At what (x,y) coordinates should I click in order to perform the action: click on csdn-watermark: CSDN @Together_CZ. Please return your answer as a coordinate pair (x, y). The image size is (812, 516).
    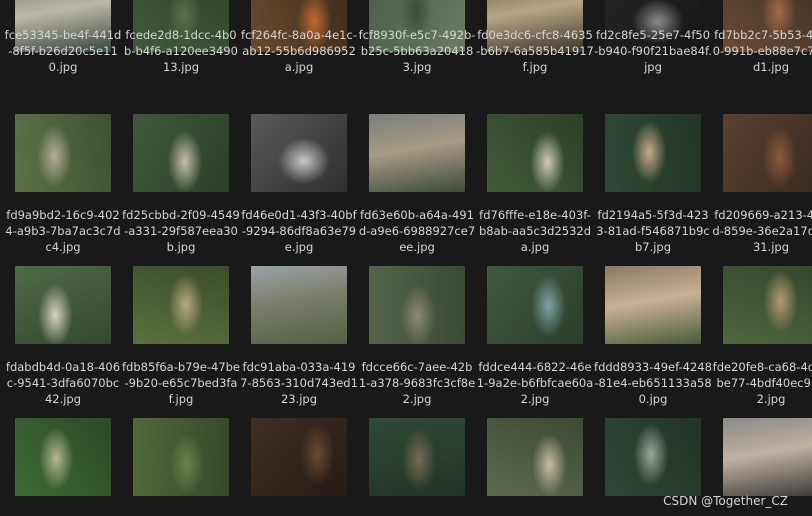
    Looking at the image, I should click on (725, 501).